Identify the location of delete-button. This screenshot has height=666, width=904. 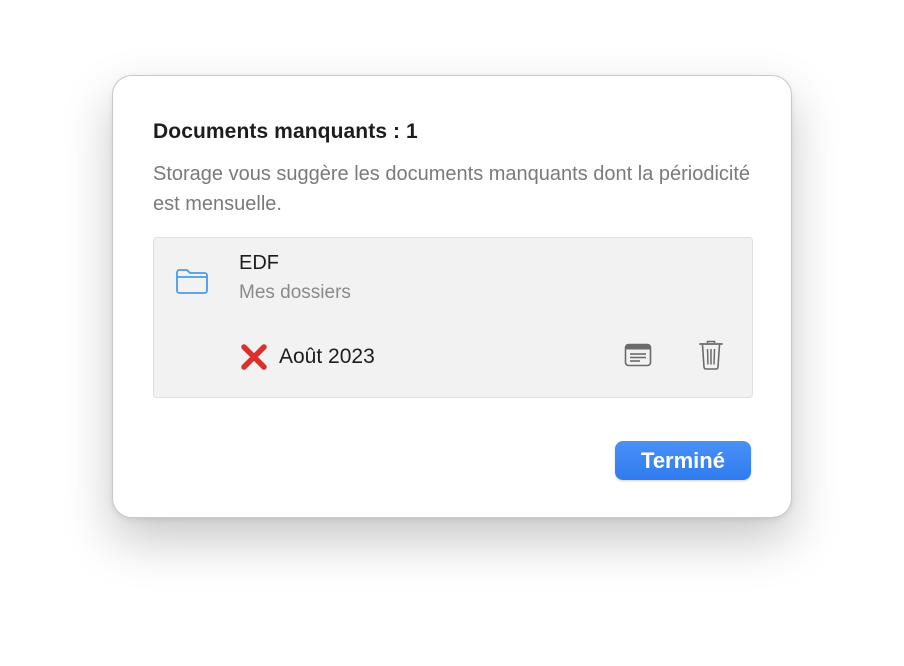
(711, 357).